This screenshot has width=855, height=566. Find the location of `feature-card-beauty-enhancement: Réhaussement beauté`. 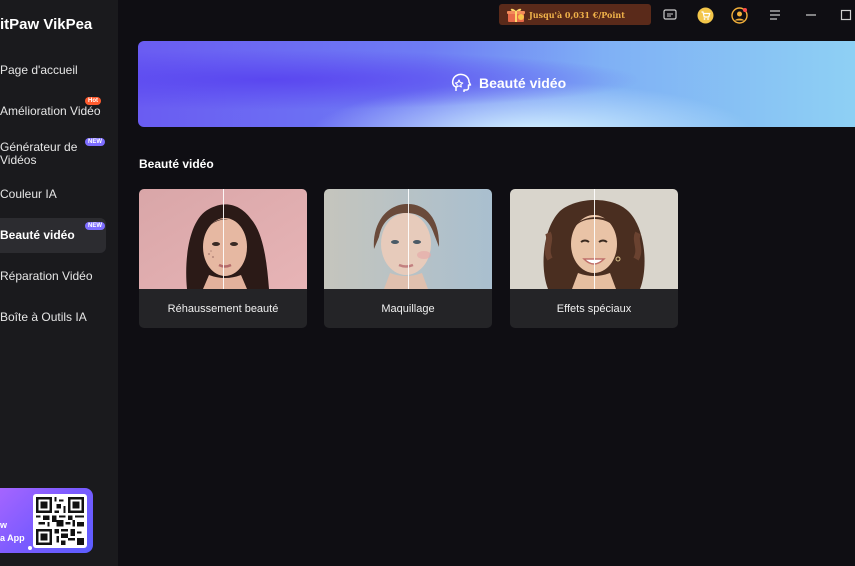

feature-card-beauty-enhancement: Réhaussement beauté is located at coordinates (223, 258).